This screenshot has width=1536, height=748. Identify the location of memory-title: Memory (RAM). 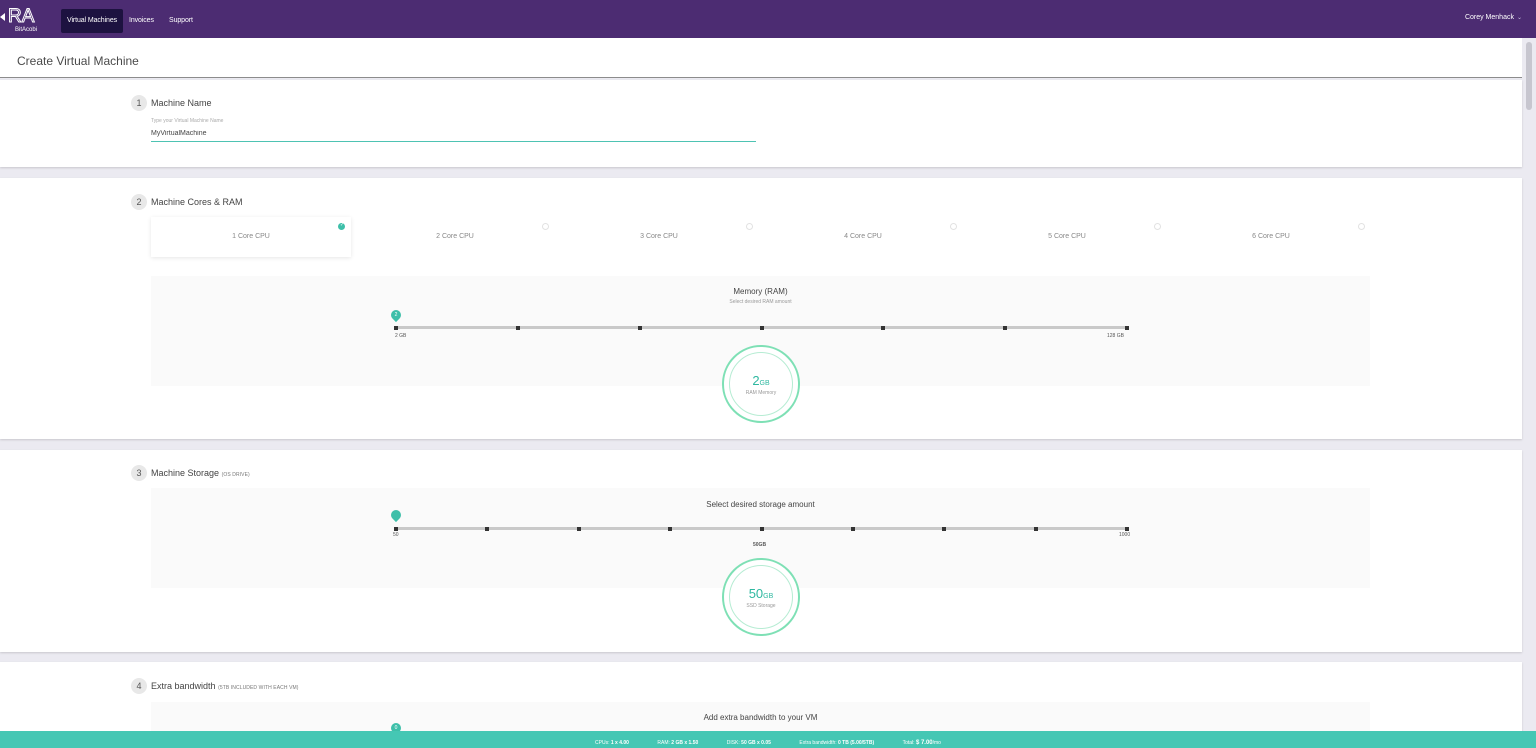
(760, 291).